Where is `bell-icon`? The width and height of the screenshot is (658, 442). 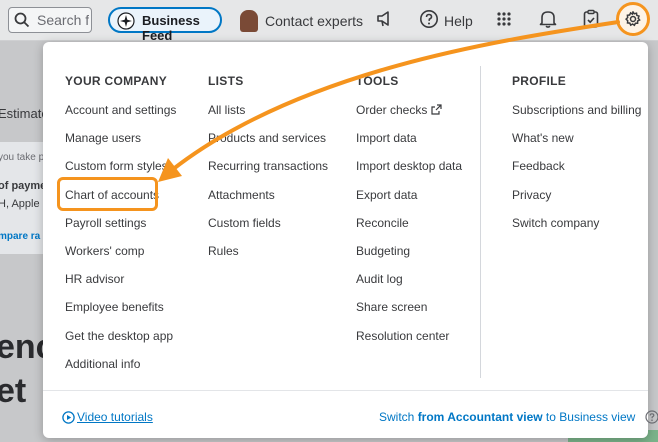 bell-icon is located at coordinates (548, 21).